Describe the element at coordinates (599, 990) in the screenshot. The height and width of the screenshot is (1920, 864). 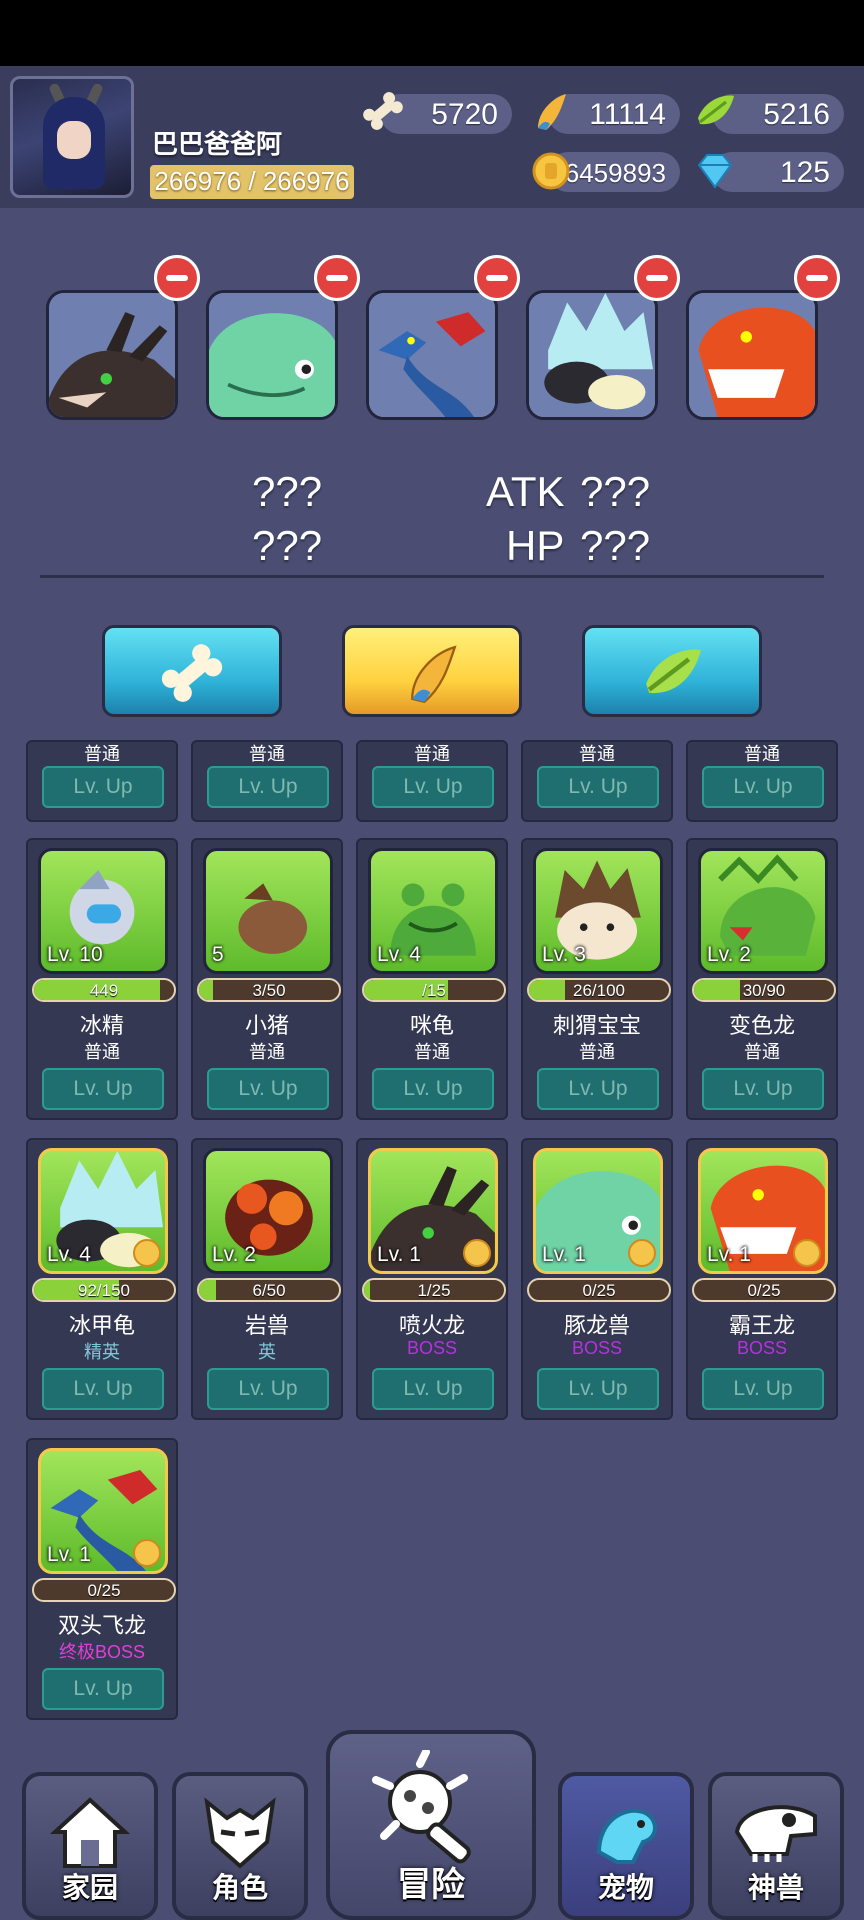
I see `exp-text: 26/100` at that location.